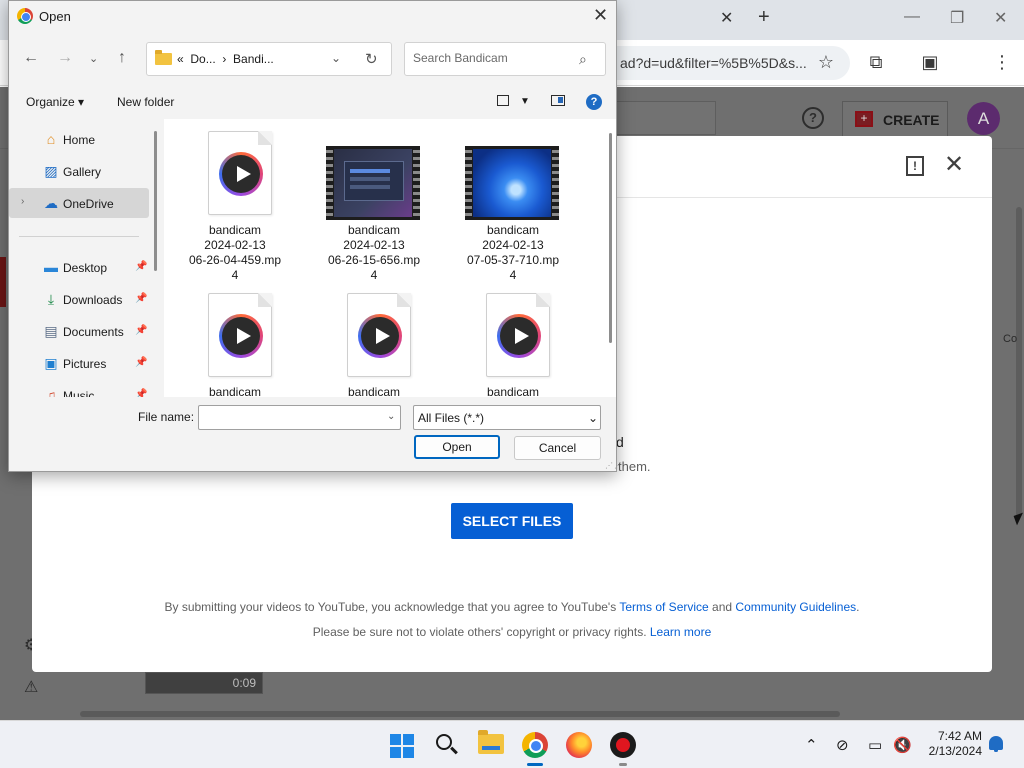 The width and height of the screenshot is (1024, 768). Describe the element at coordinates (312, 102) in the screenshot. I see `command-bar: Organize ▾ New folder ▼ ?` at that location.